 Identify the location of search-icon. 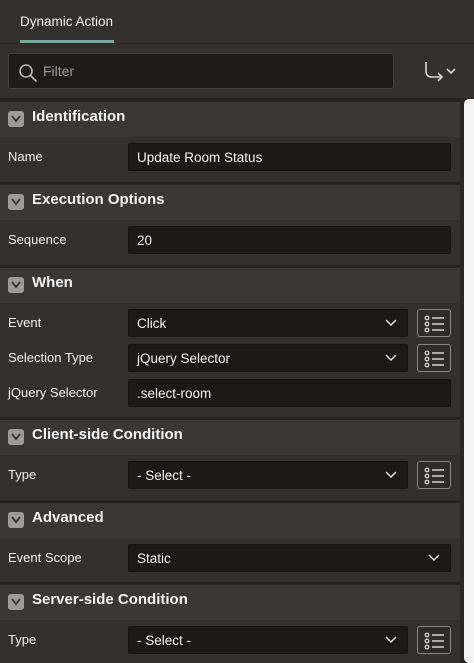
(28, 73).